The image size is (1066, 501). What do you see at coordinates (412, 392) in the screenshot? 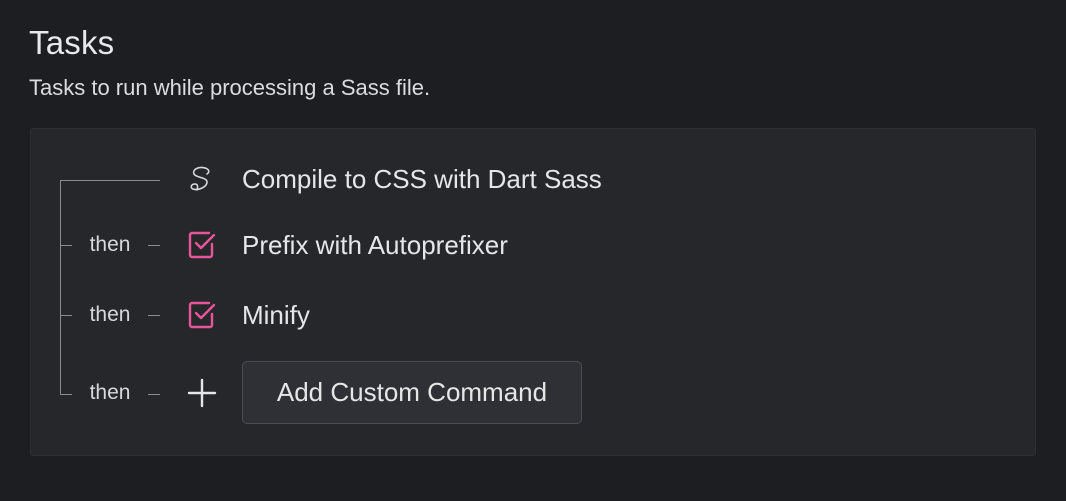
I see `add-custom-command-button: Add Custom Command` at bounding box center [412, 392].